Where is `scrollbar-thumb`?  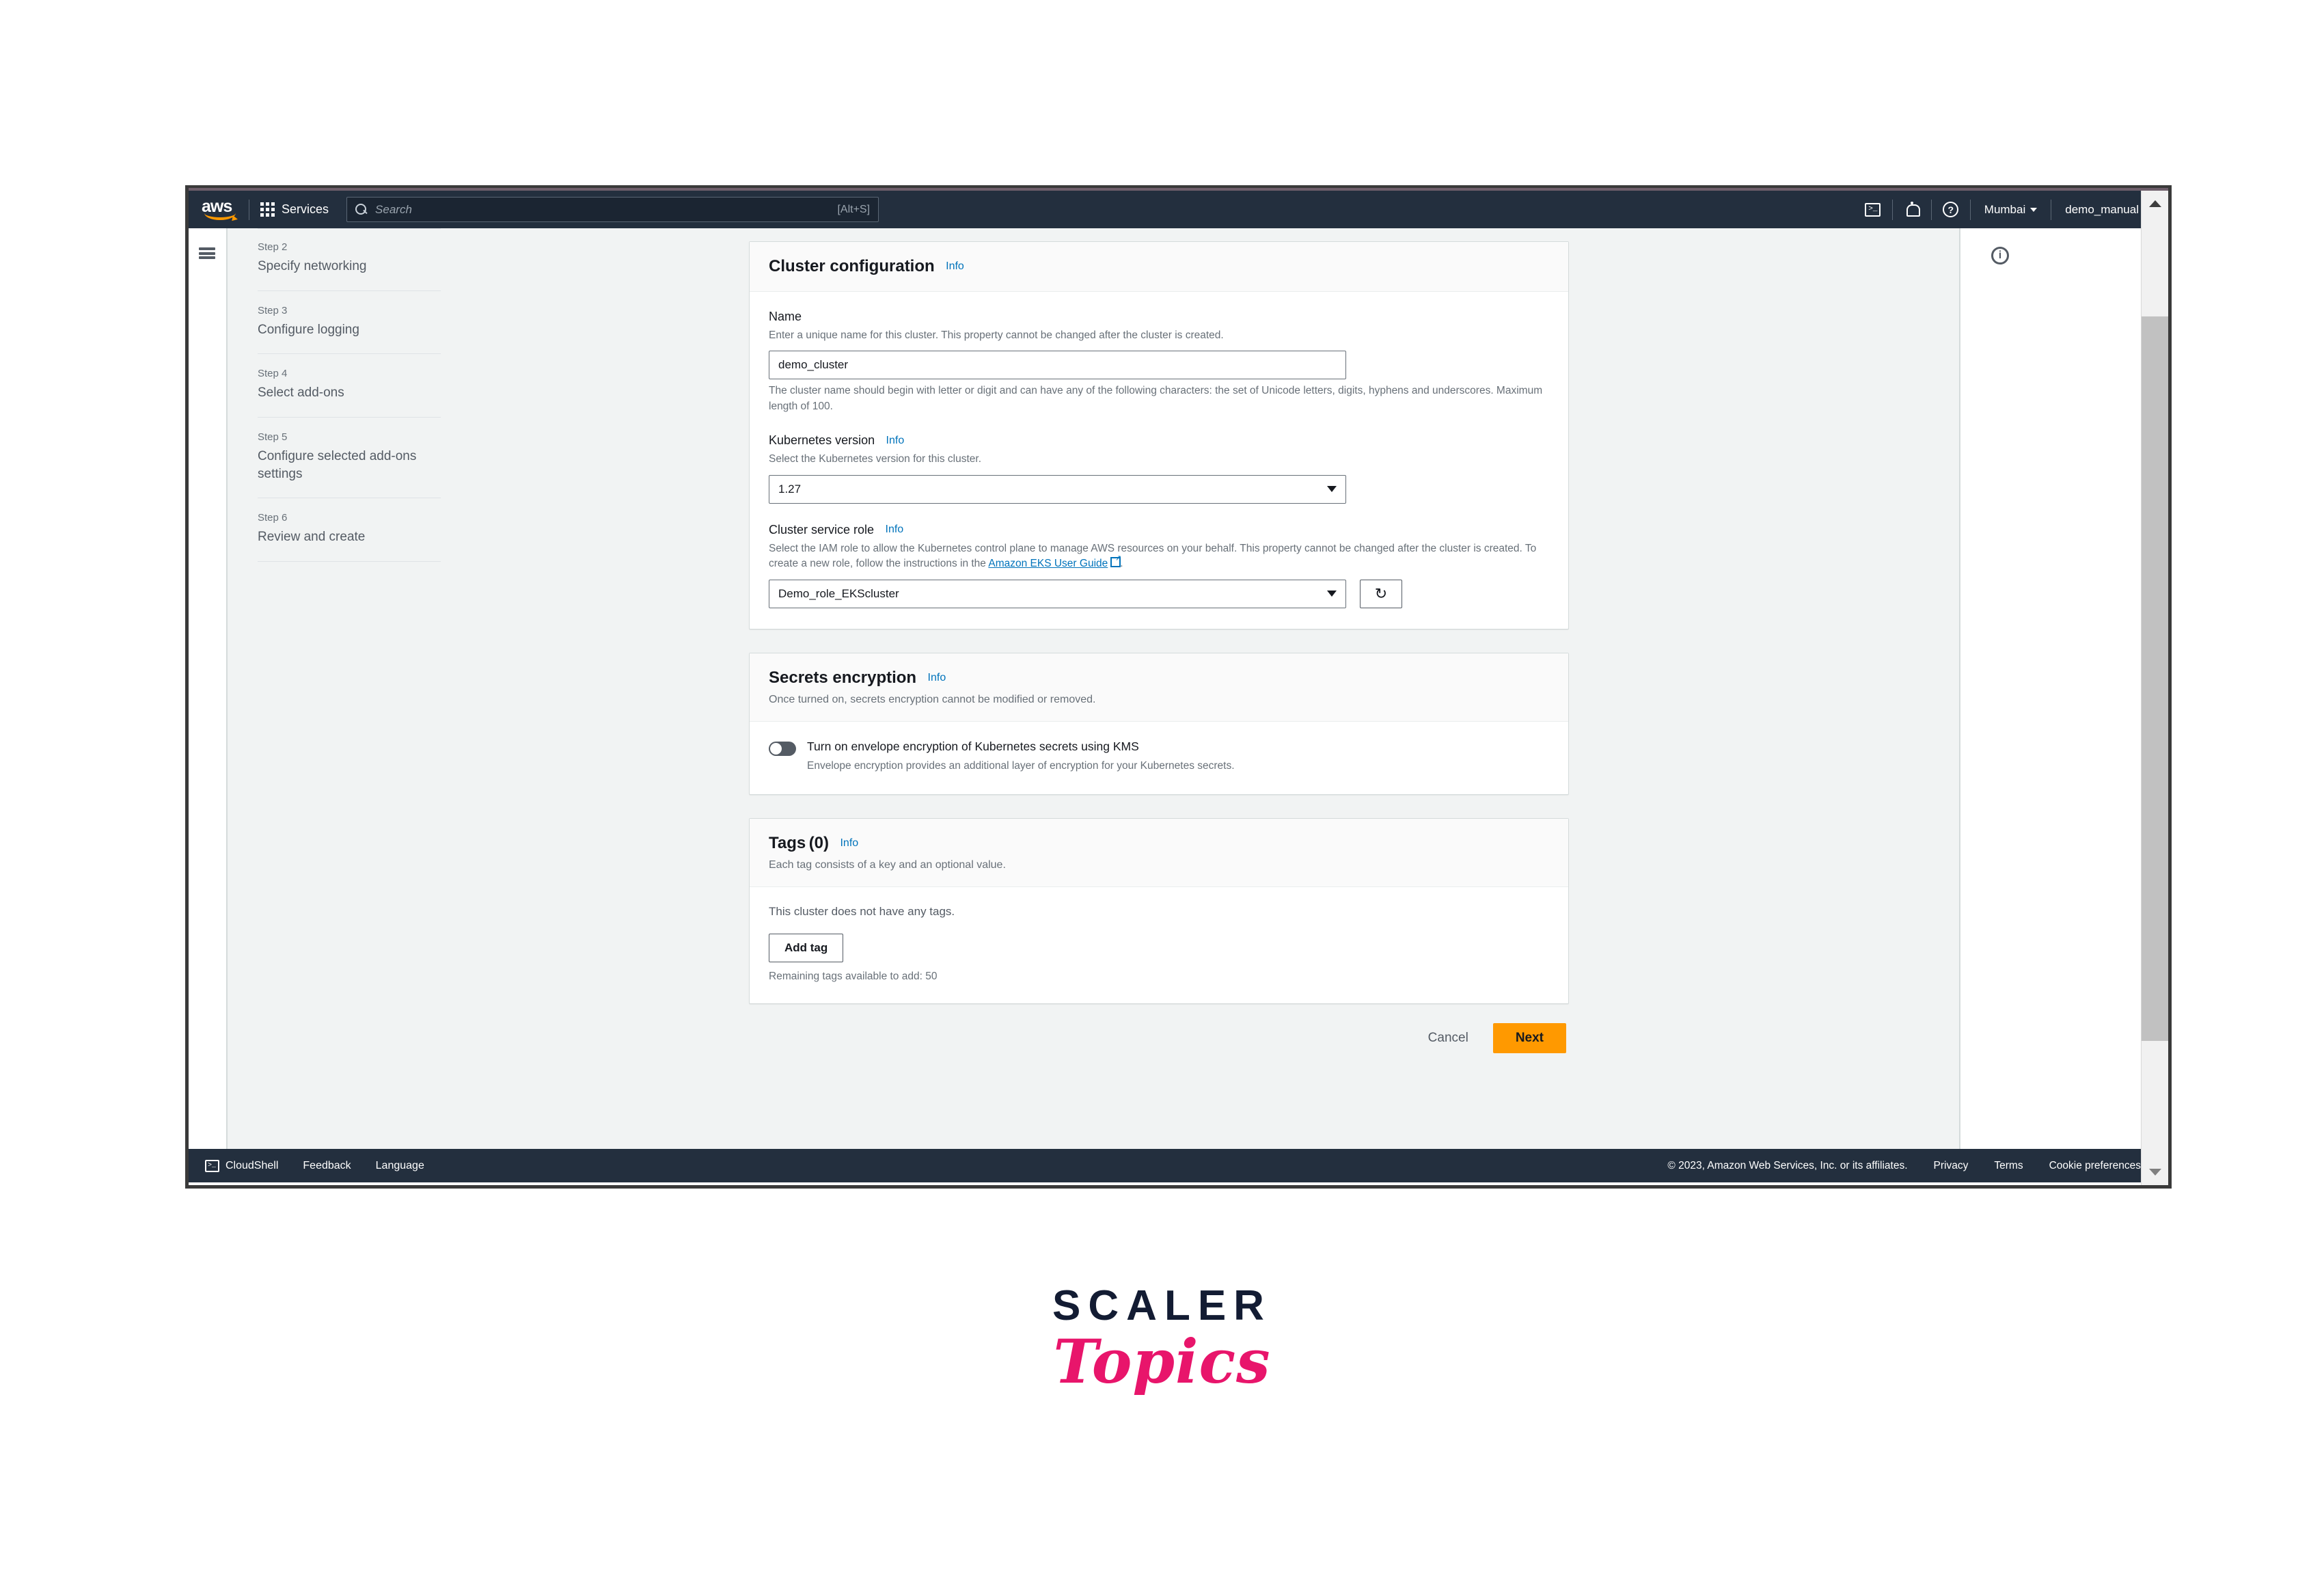 scrollbar-thumb is located at coordinates (2155, 678).